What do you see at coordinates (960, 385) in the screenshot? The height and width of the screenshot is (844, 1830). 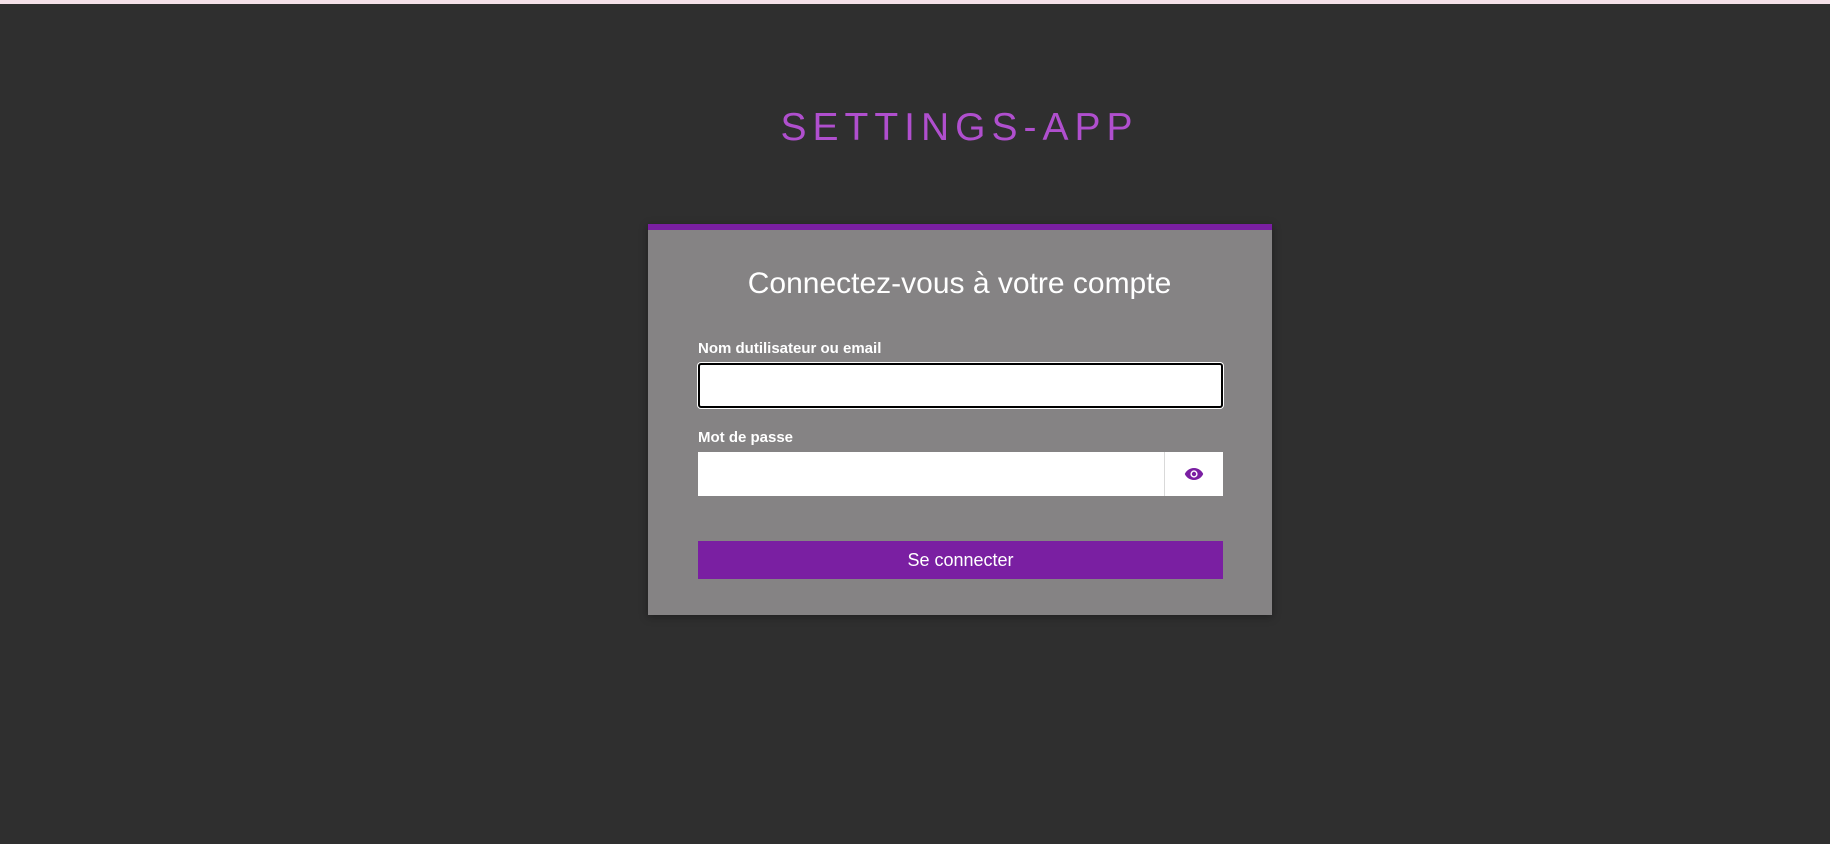 I see `username-input` at bounding box center [960, 385].